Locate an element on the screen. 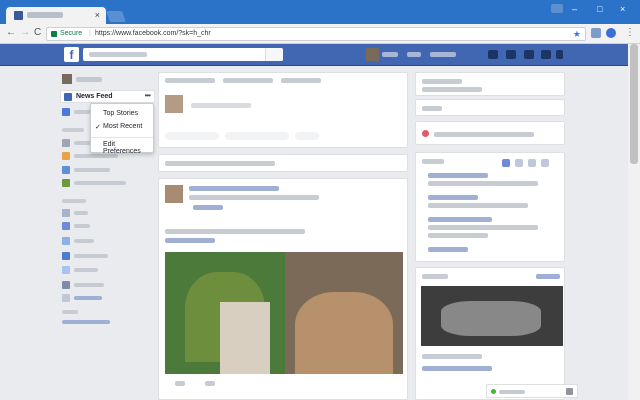 The image size is (640, 400). see-more-icon is located at coordinates (66, 298).